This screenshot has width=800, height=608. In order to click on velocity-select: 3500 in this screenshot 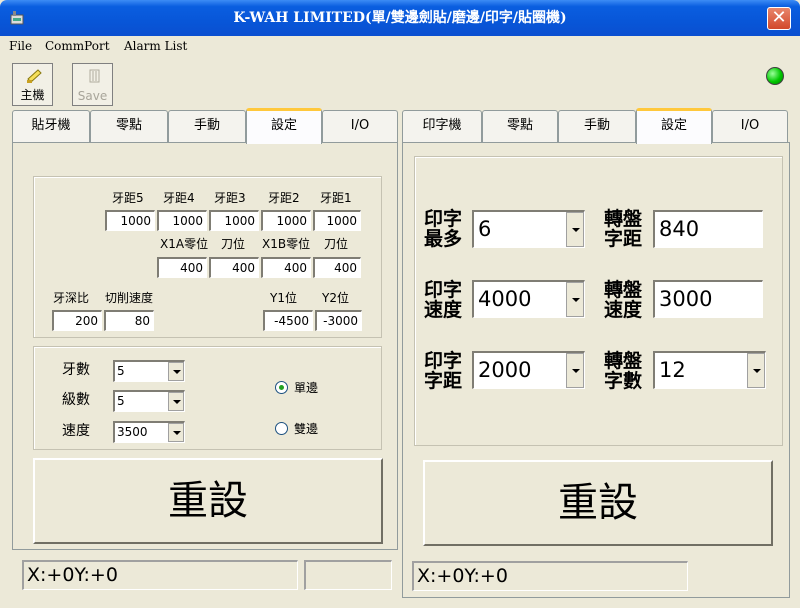, I will do `click(149, 432)`.